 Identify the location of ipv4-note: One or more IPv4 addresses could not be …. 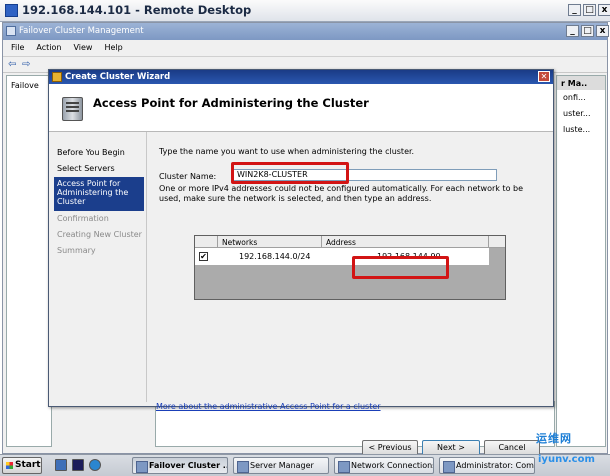
(341, 193).